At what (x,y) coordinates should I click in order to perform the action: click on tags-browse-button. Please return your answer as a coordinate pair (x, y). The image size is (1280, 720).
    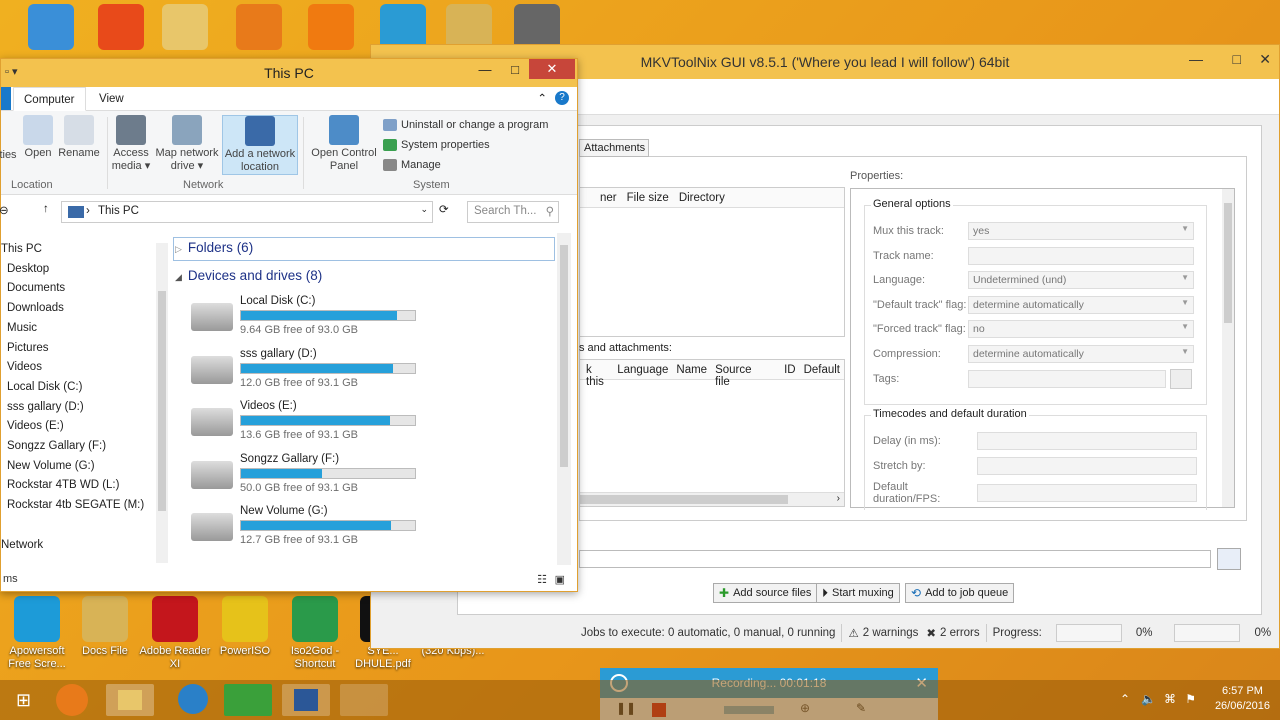
    Looking at the image, I should click on (1181, 379).